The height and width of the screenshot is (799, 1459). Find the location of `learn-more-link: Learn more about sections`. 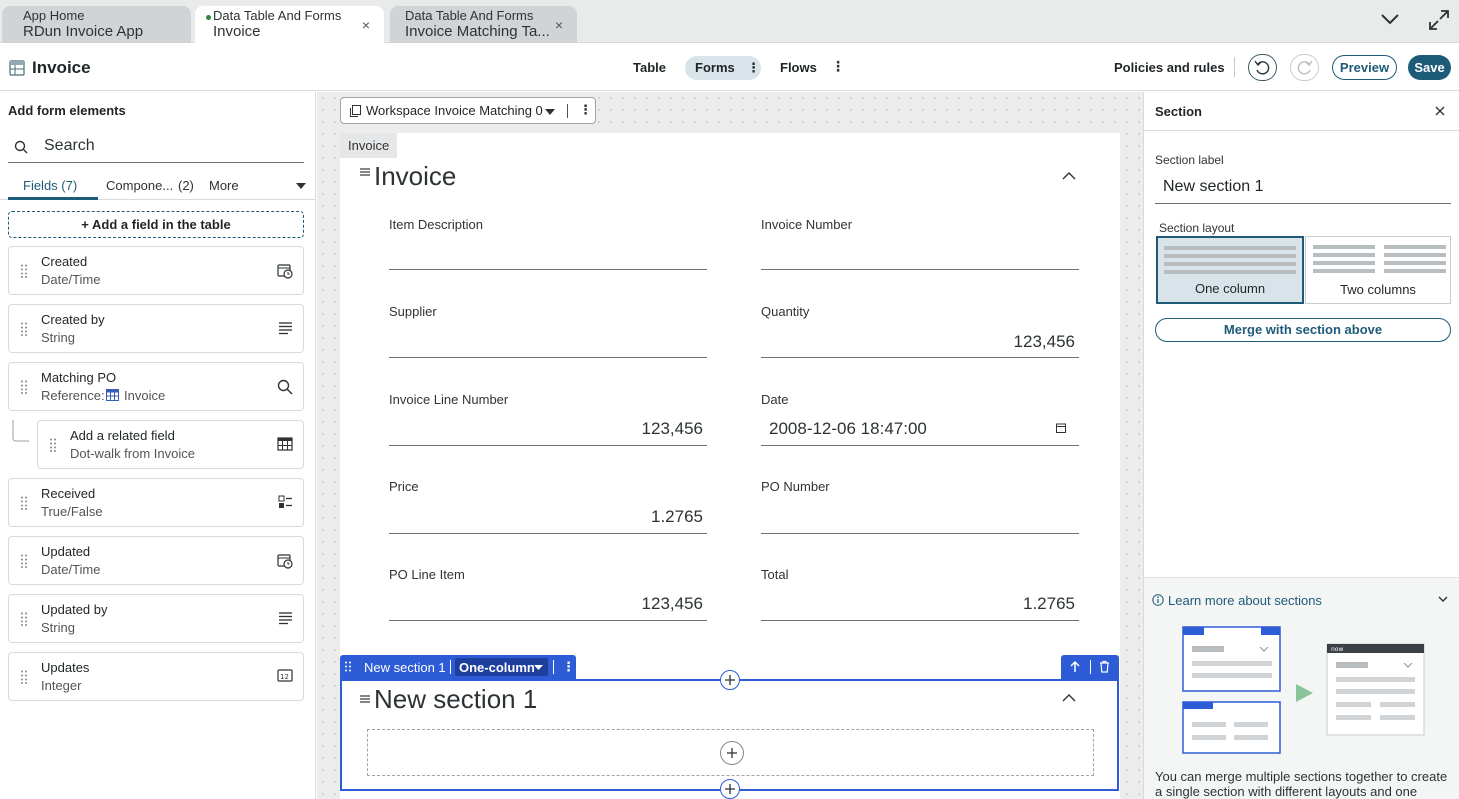

learn-more-link: Learn more about sections is located at coordinates (1245, 600).